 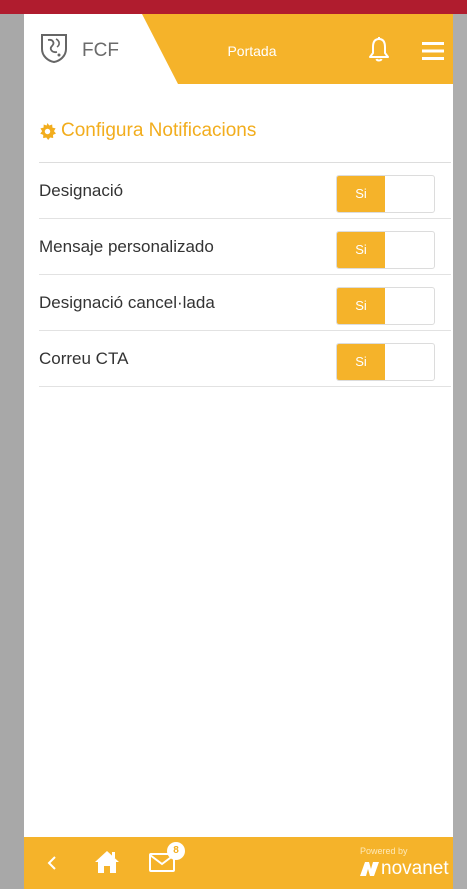 What do you see at coordinates (415, 868) in the screenshot?
I see `novanet-brand: novanet` at bounding box center [415, 868].